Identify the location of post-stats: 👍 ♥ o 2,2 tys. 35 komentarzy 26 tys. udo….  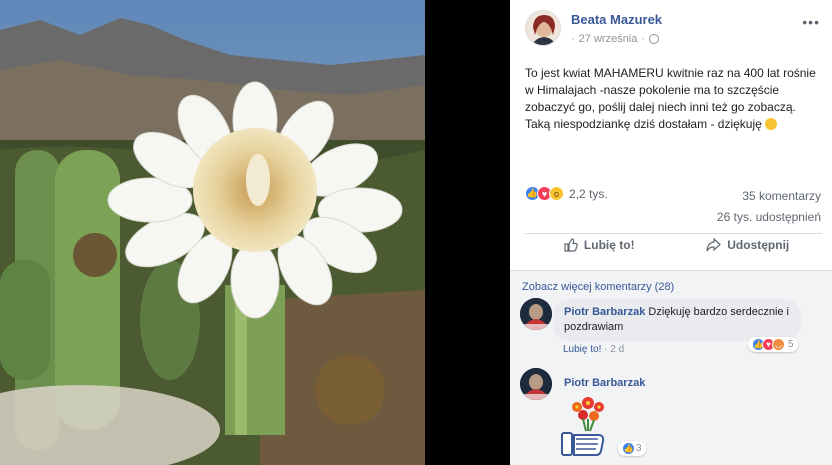
(673, 205).